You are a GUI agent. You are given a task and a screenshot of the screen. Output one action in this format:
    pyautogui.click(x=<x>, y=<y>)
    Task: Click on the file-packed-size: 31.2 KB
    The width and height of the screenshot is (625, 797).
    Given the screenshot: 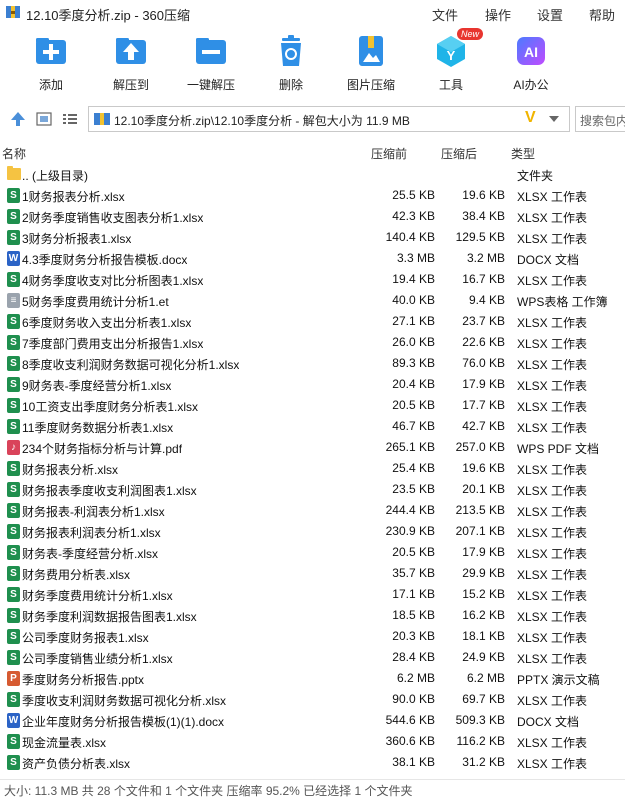 What is the action you would take?
    pyautogui.click(x=483, y=762)
    